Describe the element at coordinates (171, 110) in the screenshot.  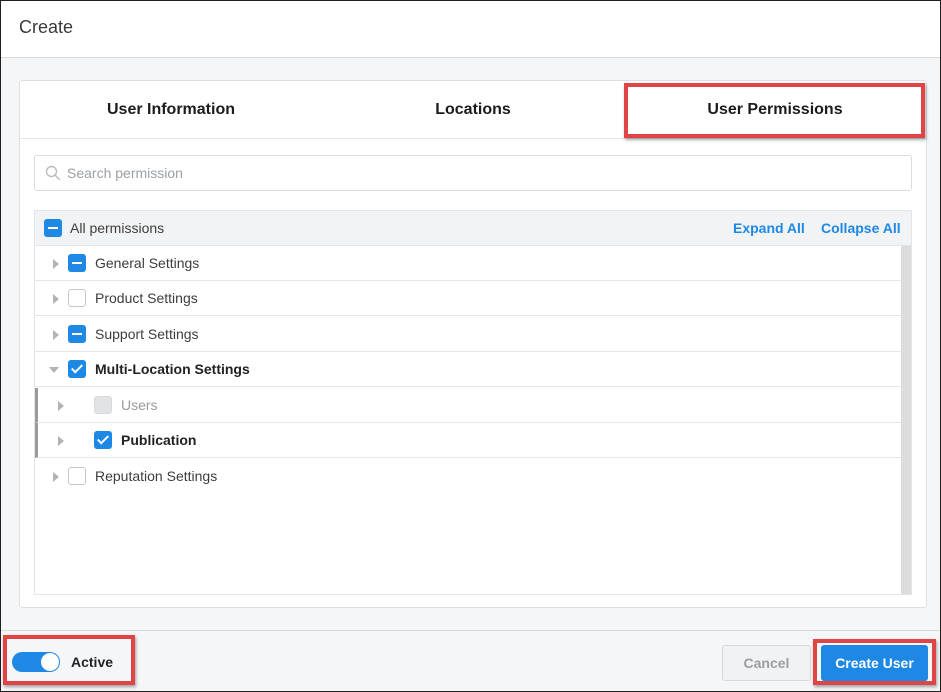
I see `tab-user-information: User Information` at that location.